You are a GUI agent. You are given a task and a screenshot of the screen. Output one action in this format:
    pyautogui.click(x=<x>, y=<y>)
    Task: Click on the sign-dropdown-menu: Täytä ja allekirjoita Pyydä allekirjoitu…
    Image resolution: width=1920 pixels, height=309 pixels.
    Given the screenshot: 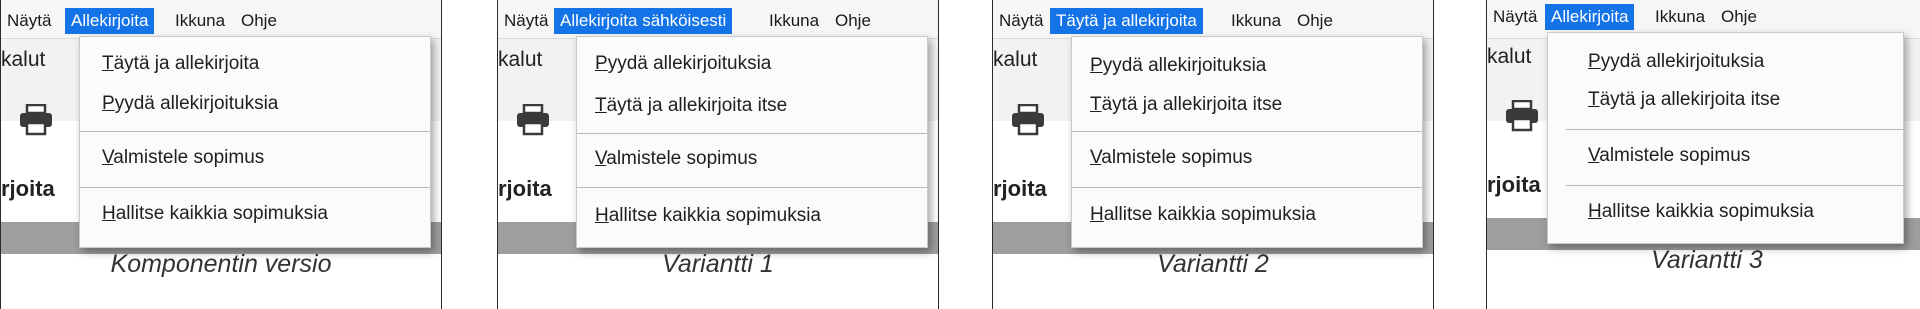 What is the action you would take?
    pyautogui.click(x=255, y=142)
    